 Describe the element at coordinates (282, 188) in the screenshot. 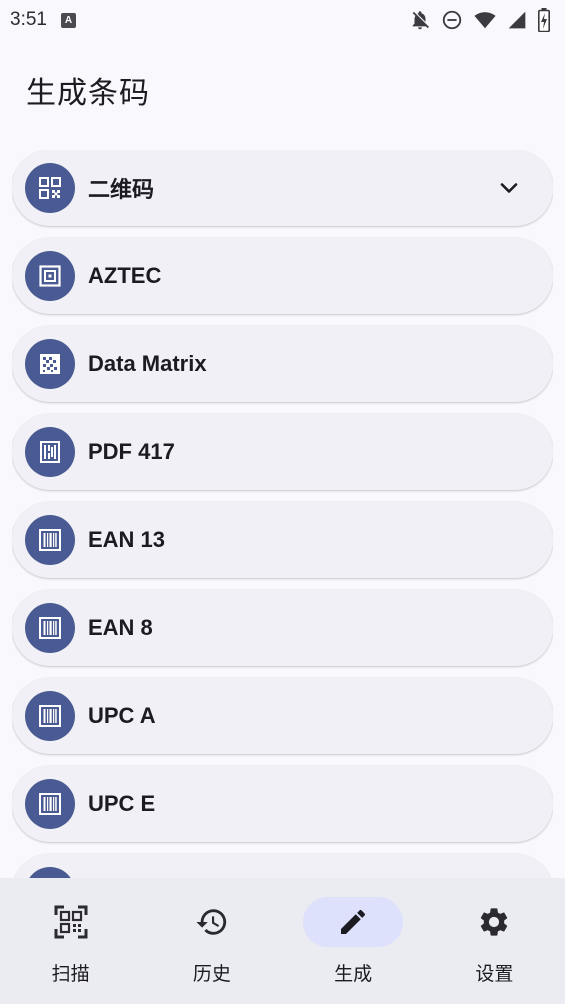

I see `list-item-qr-code: 二维码` at that location.